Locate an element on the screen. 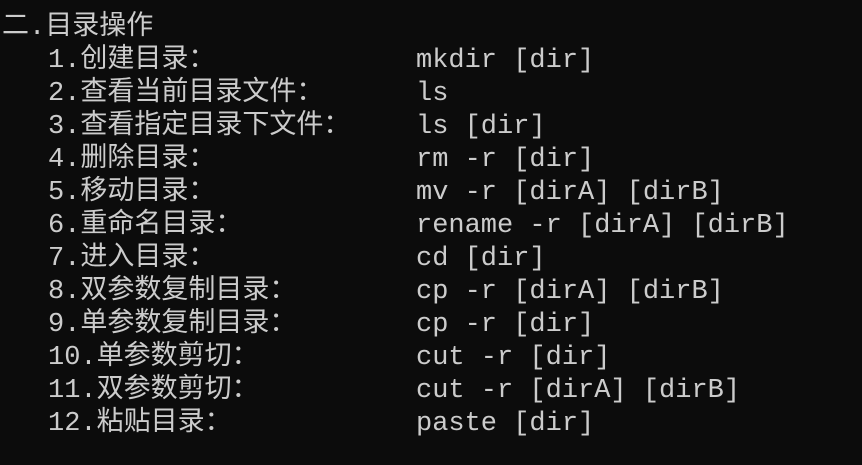 This screenshot has height=465, width=862. command-row: 10.单参数剪切： cut -r [dir] is located at coordinates (431, 358).